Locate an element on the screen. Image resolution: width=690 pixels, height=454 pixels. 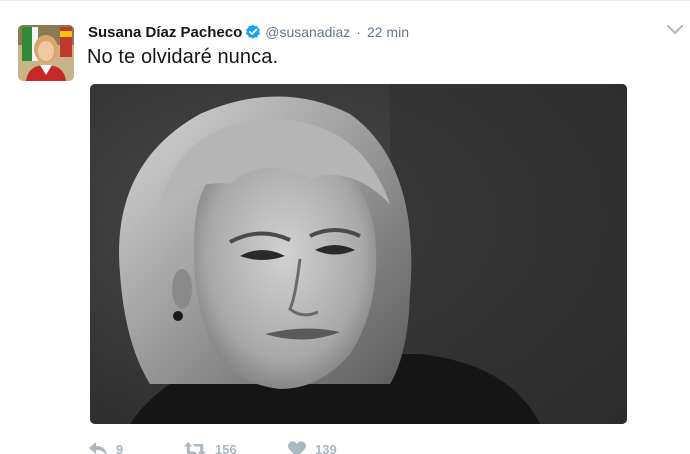
retweet-button: 156 is located at coordinates (235, 447).